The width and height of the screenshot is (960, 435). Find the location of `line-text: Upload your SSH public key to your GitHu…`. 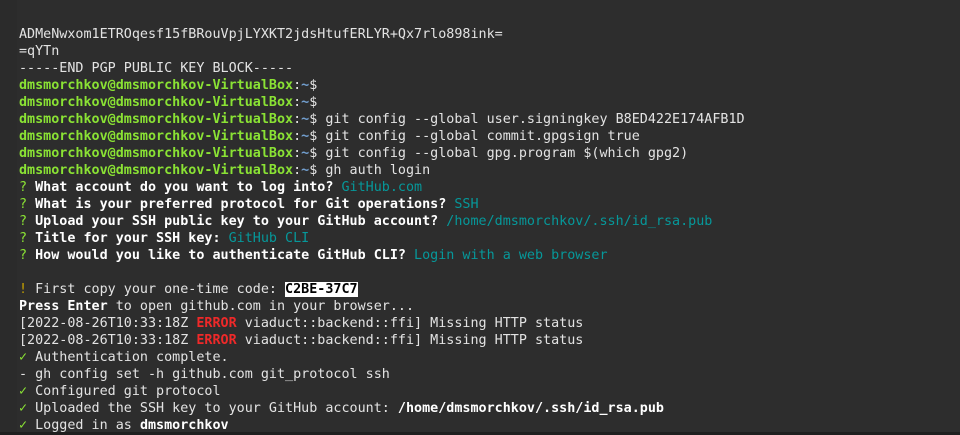

line-text: Upload your SSH public key to your GitHu… is located at coordinates (237, 221).